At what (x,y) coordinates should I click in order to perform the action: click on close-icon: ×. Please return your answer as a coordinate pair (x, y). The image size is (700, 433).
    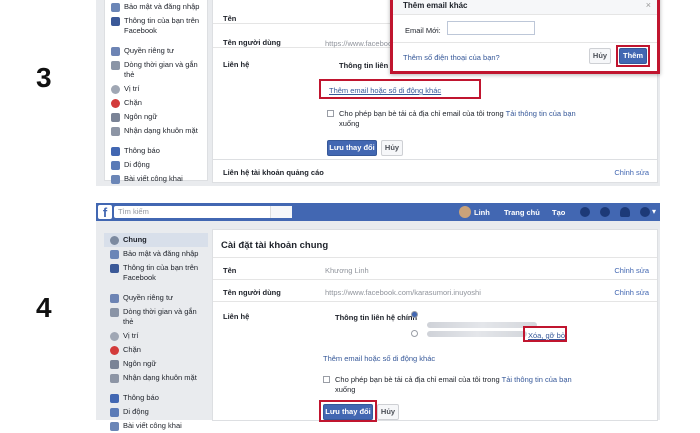
    Looking at the image, I should click on (648, 5).